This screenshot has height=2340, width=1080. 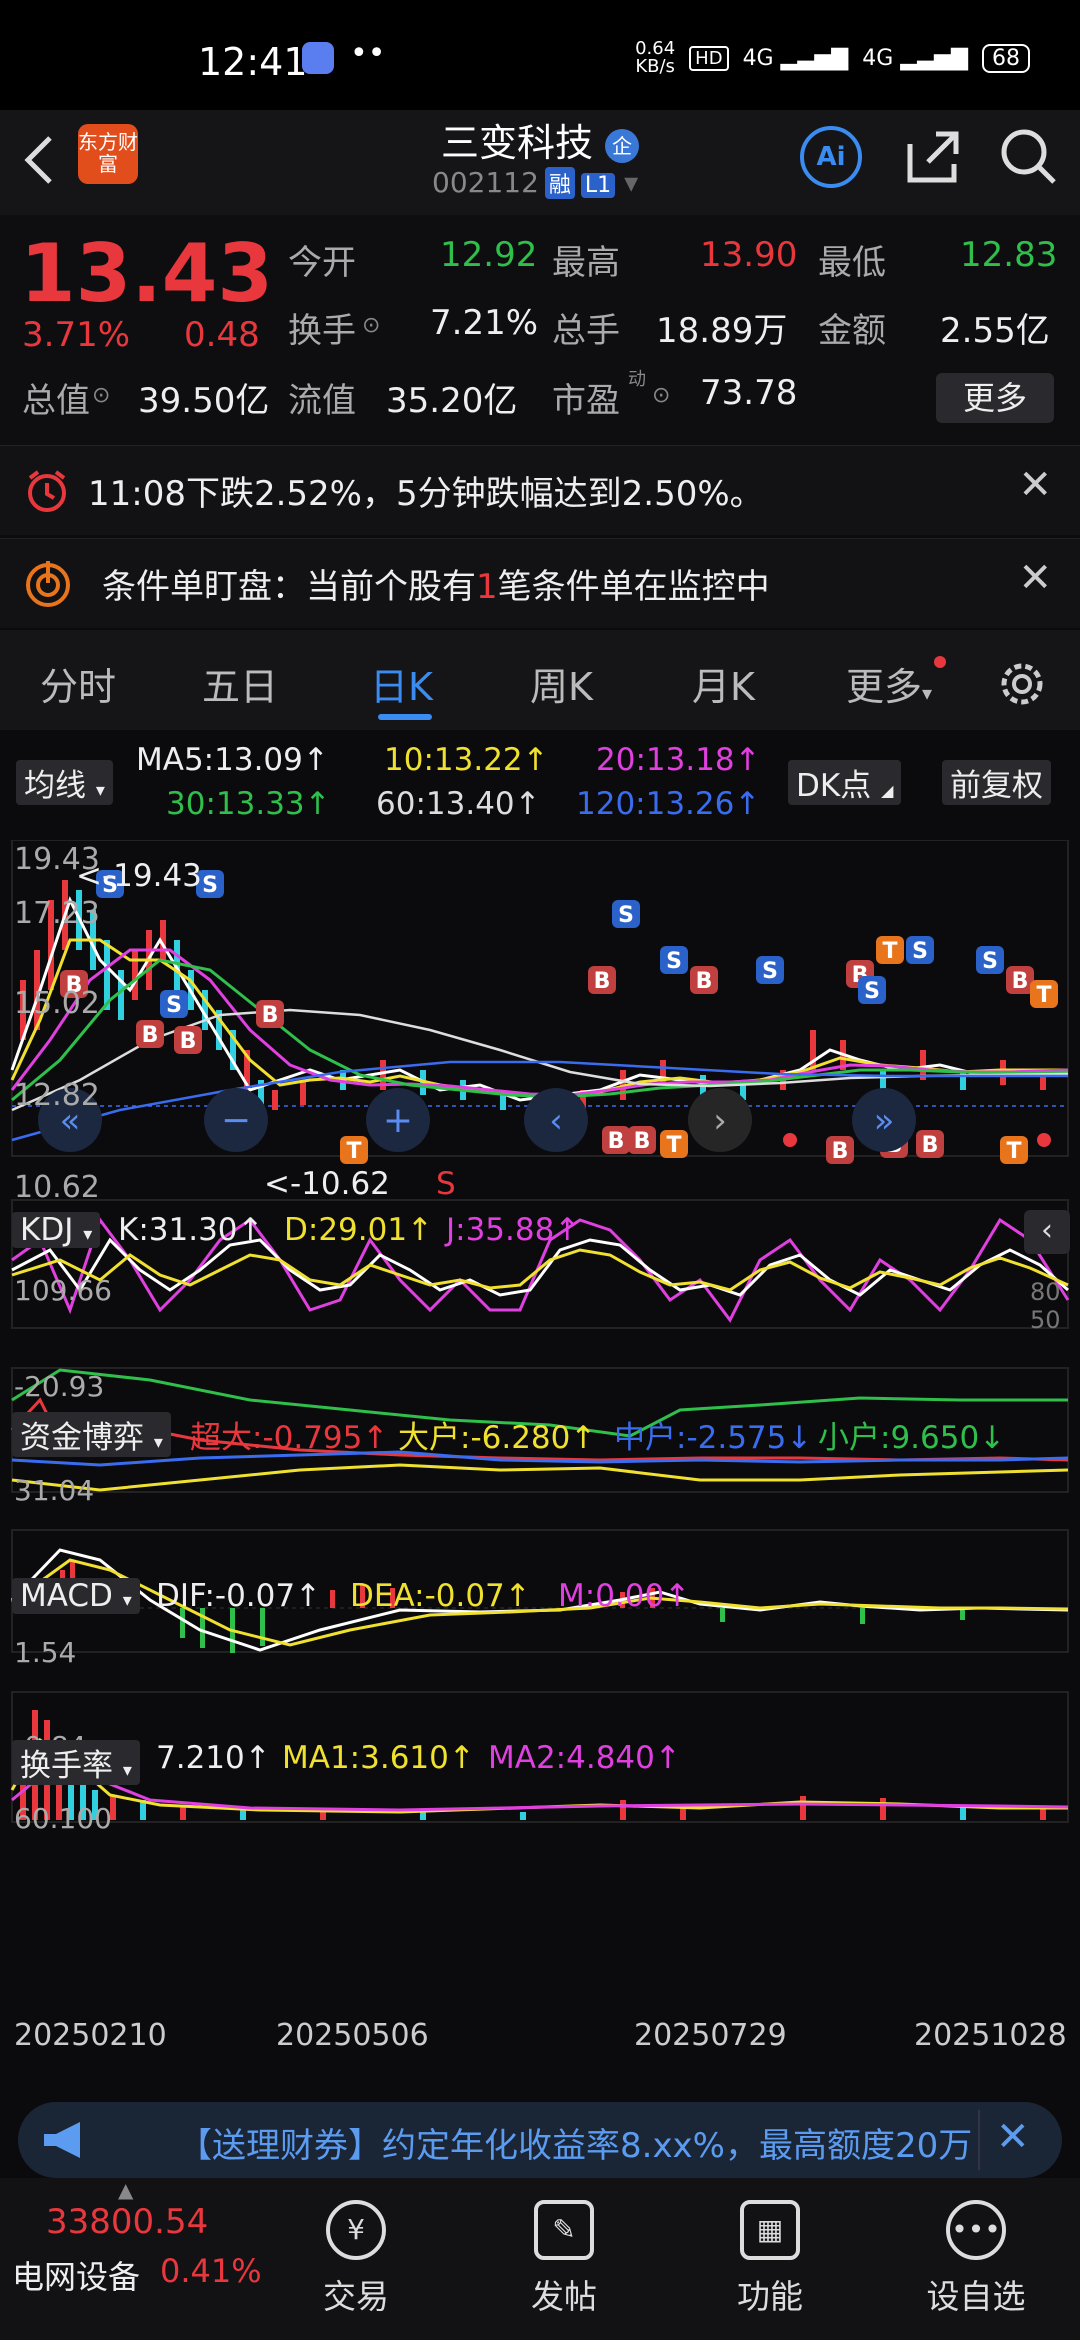 I want to click on target-icon, so click(x=48, y=584).